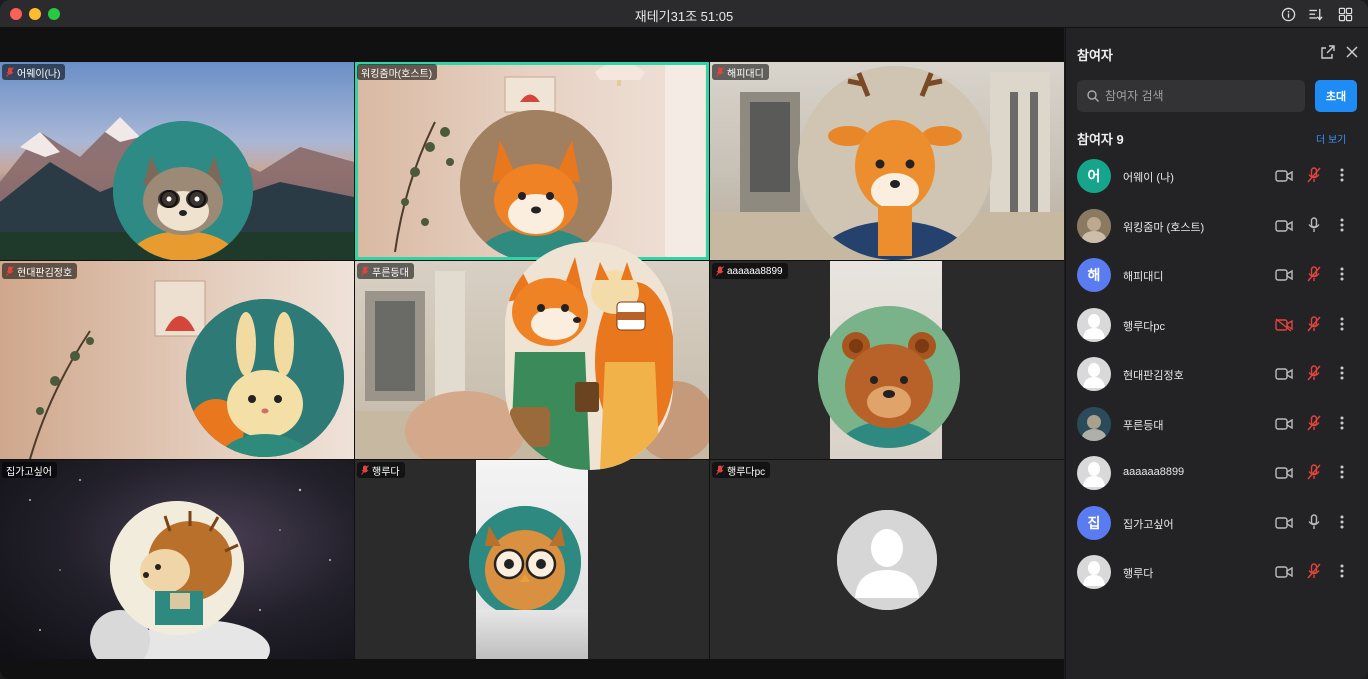 The width and height of the screenshot is (1368, 679). What do you see at coordinates (1148, 524) in the screenshot?
I see `participant-name: 집가고싶어` at bounding box center [1148, 524].